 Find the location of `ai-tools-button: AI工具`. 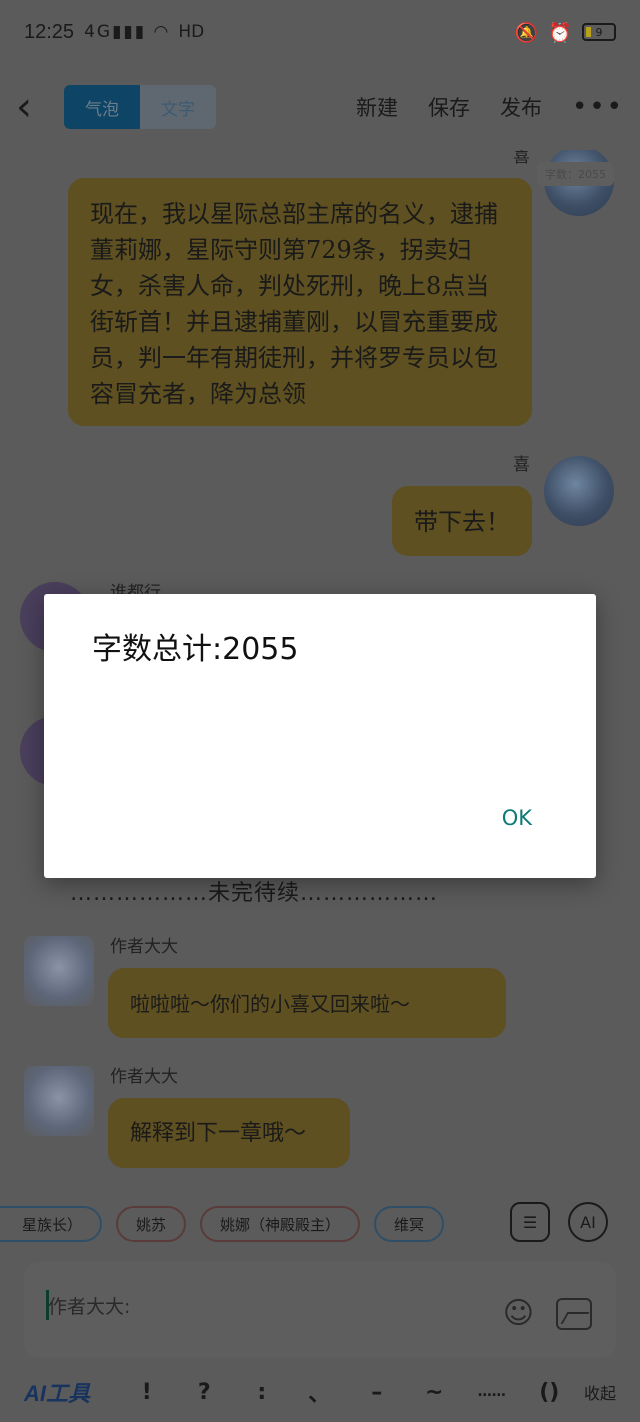

ai-tools-button: AI工具 is located at coordinates (57, 1392).